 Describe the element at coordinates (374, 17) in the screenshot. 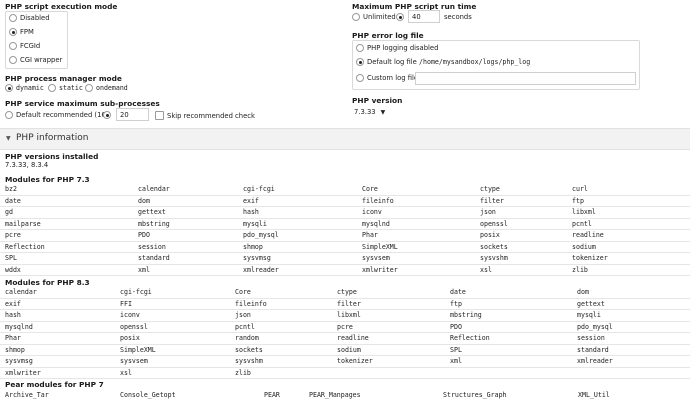

I see `max-run-unlimited: Unlimited` at that location.